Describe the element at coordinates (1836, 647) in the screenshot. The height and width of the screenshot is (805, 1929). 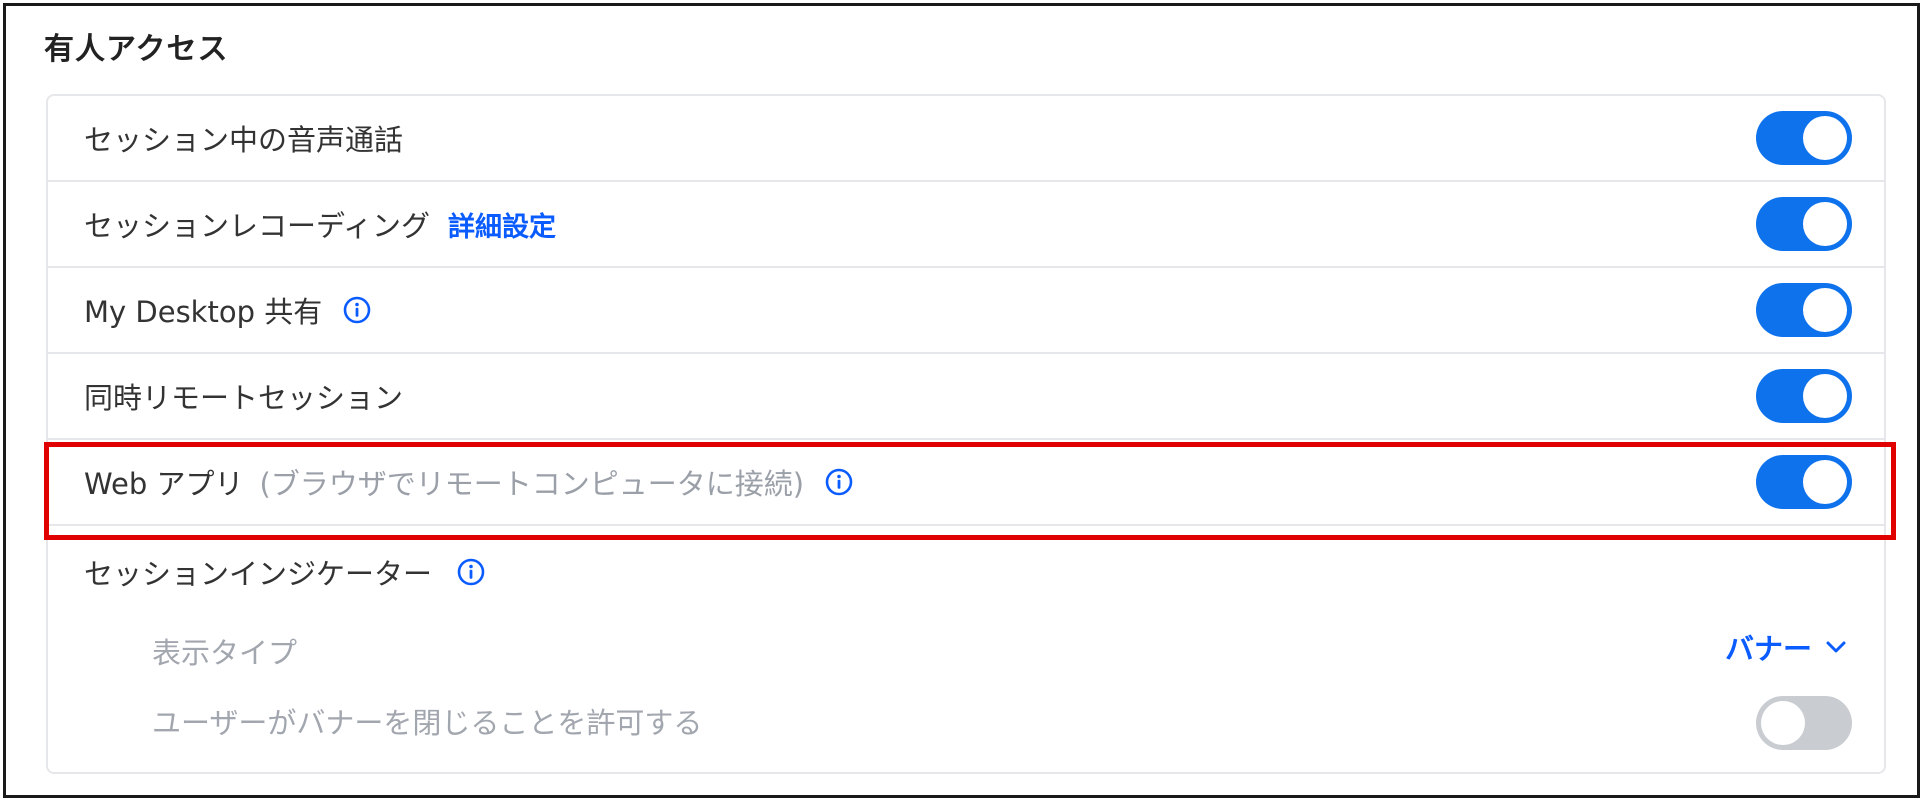
I see `chevron-down-icon` at that location.